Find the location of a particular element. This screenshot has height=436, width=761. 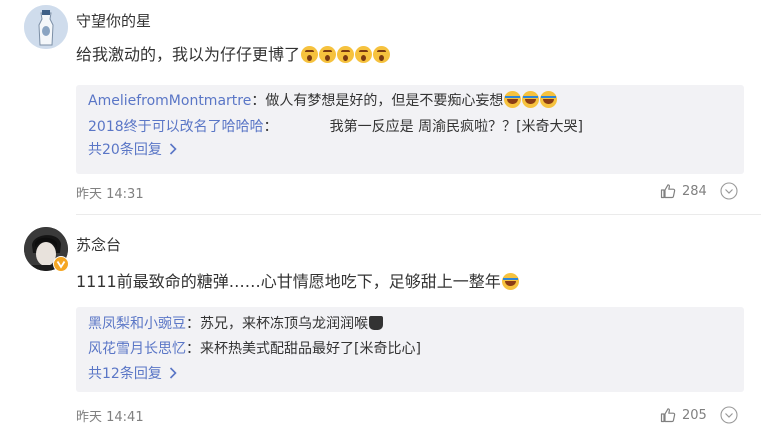

like-button: 284 is located at coordinates (683, 191).